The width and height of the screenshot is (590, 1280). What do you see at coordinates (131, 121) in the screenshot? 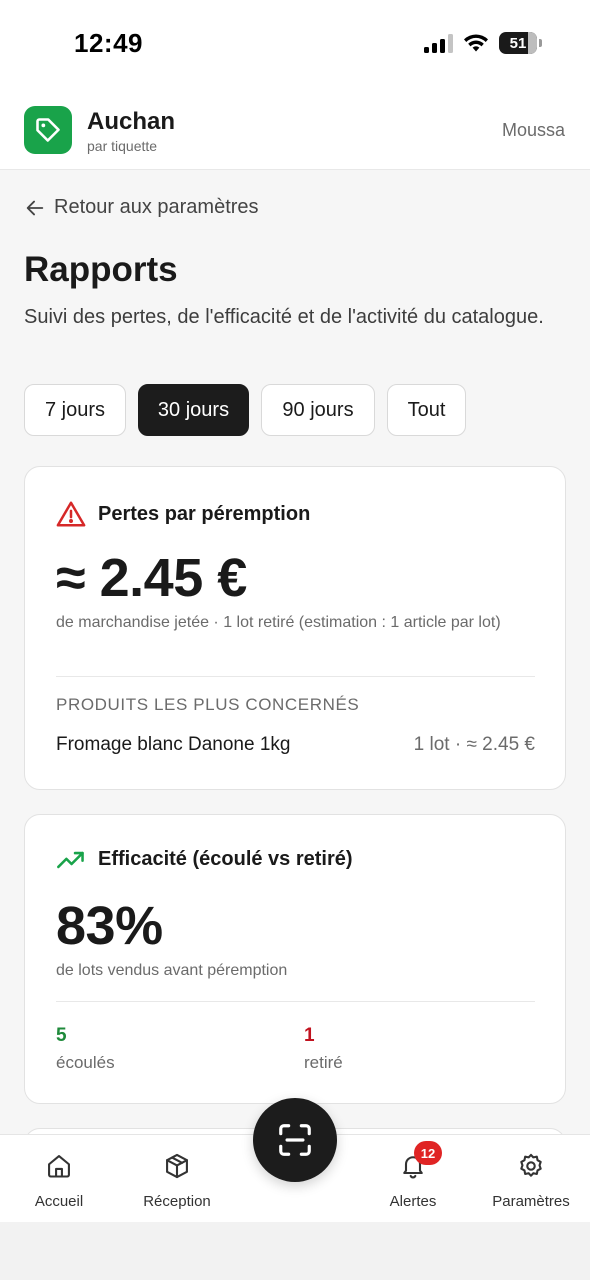
I see `store-name: Auchan` at bounding box center [131, 121].